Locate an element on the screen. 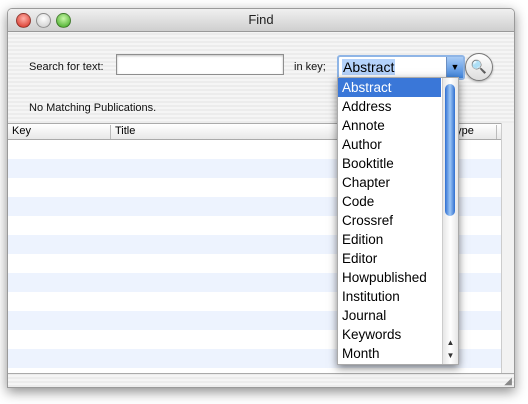 This screenshot has height=404, width=528. dropdown-option: Abstract is located at coordinates (389, 87).